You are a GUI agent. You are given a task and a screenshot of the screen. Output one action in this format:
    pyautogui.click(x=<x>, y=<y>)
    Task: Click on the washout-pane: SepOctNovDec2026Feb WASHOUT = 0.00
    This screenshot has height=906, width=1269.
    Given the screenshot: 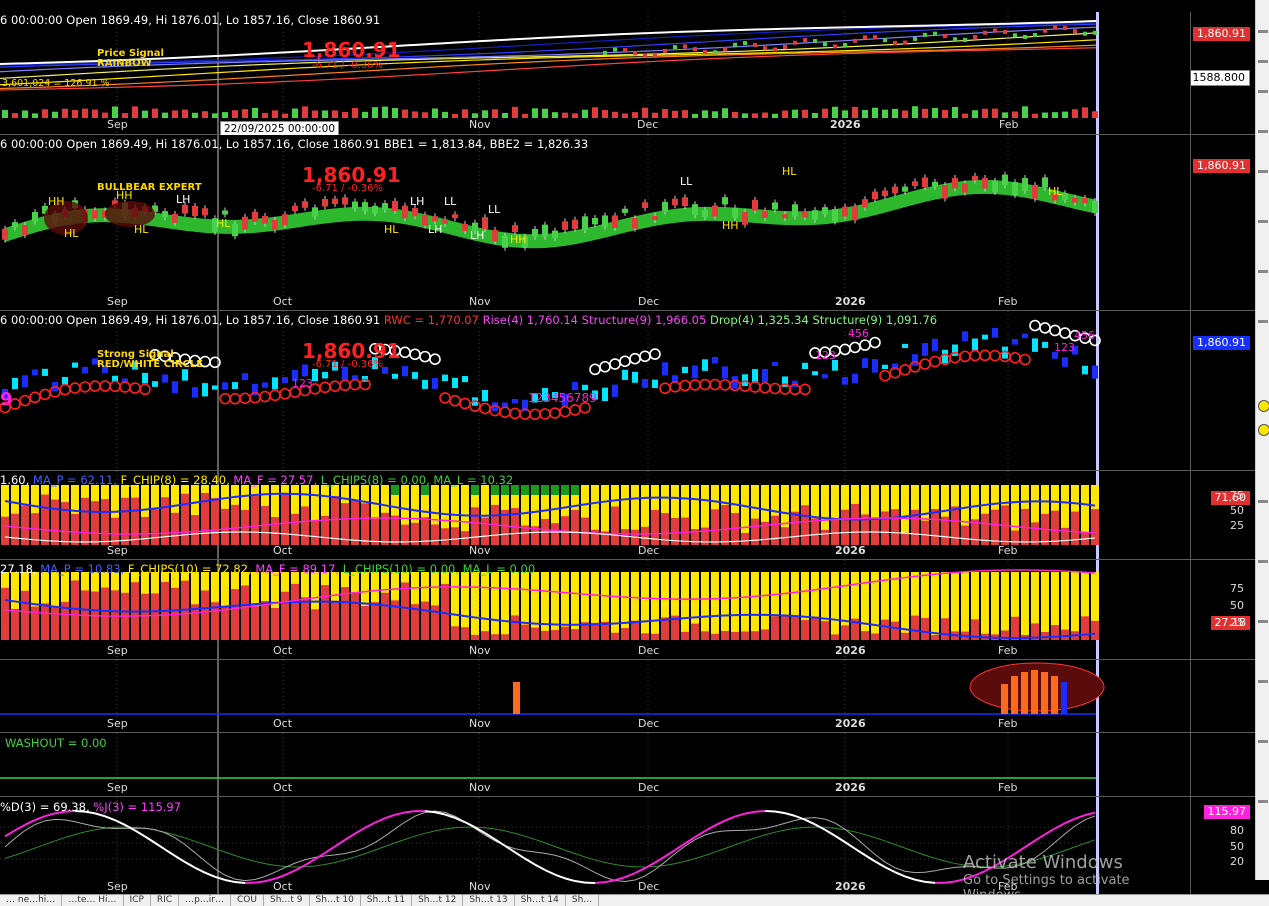 What is the action you would take?
    pyautogui.click(x=595, y=765)
    